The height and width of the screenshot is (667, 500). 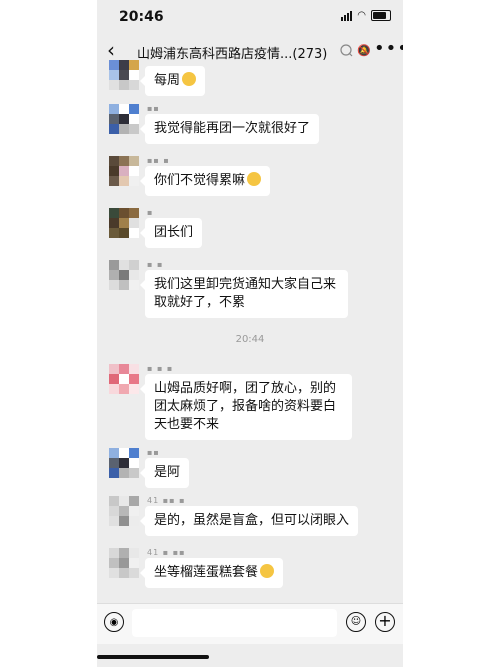 I want to click on emoji-button-icon: ☺, so click(x=356, y=622).